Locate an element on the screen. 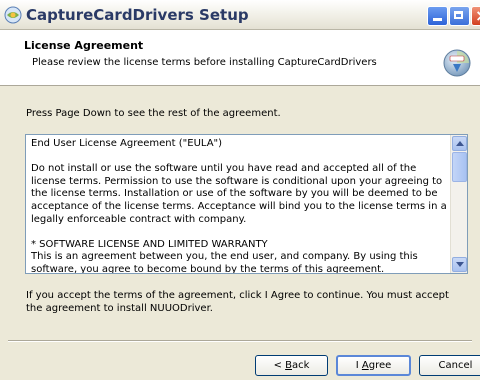 Image resolution: width=480 pixels, height=380 pixels. close-button: × is located at coordinates (475, 16).